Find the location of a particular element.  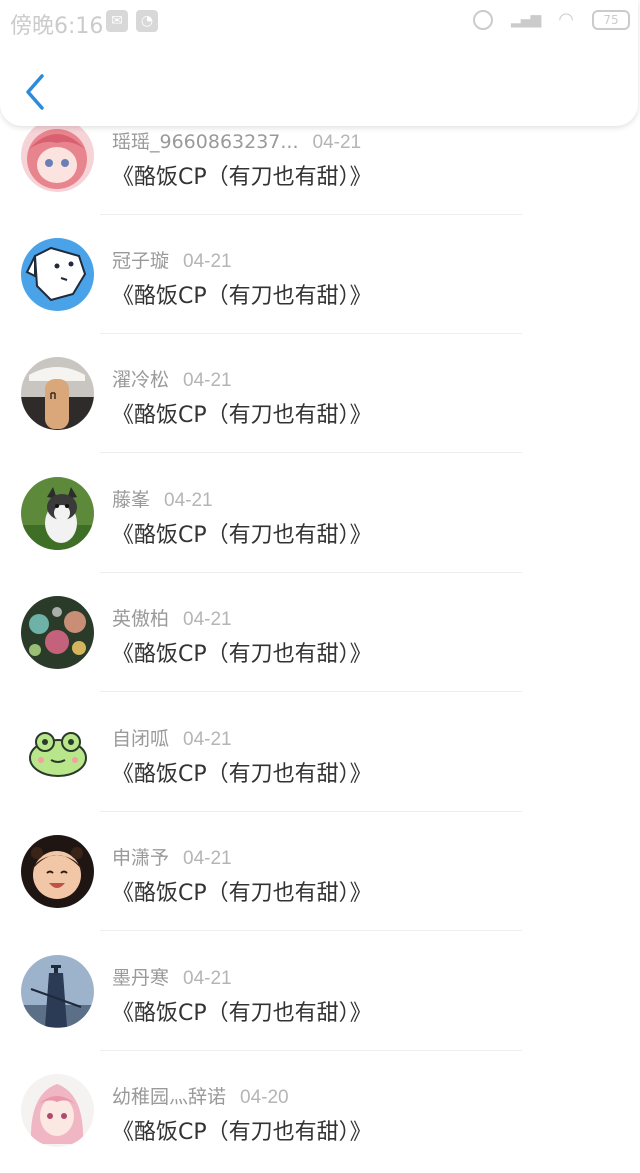

username: 濯冷松 is located at coordinates (140, 380).